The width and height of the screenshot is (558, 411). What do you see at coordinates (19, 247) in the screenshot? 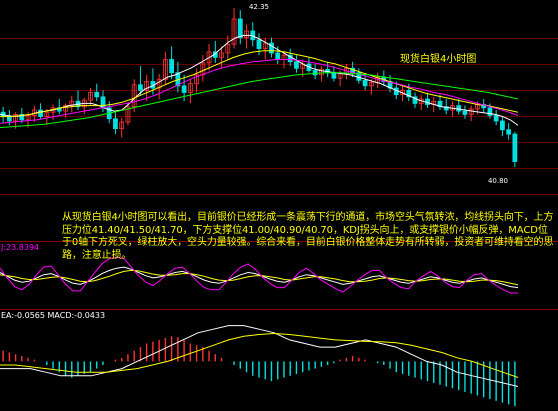
I see `kdj-readout: J:23.8394` at bounding box center [19, 247].